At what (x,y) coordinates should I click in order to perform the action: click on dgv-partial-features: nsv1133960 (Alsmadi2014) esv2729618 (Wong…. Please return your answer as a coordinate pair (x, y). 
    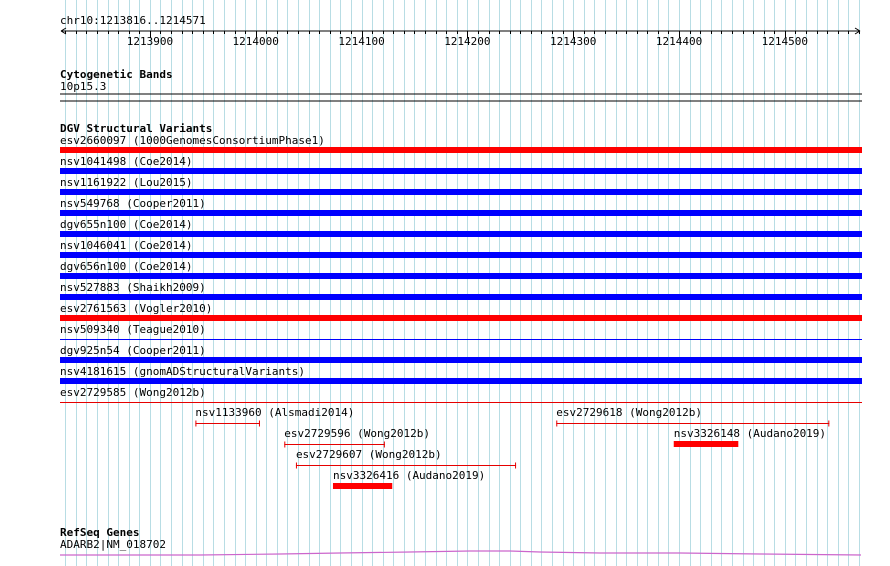
    Looking at the image, I should click on (512, 447).